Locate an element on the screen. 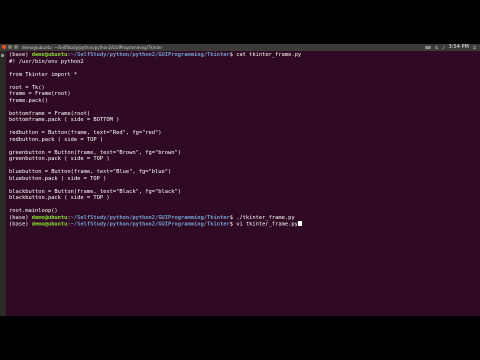 The height and width of the screenshot is (360, 480). close-window-button is located at coordinates (4, 47).